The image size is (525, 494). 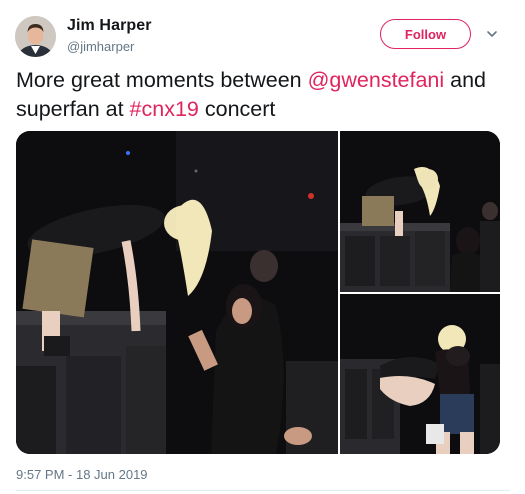 I want to click on mention-link: @gwenstefani, so click(x=376, y=80).